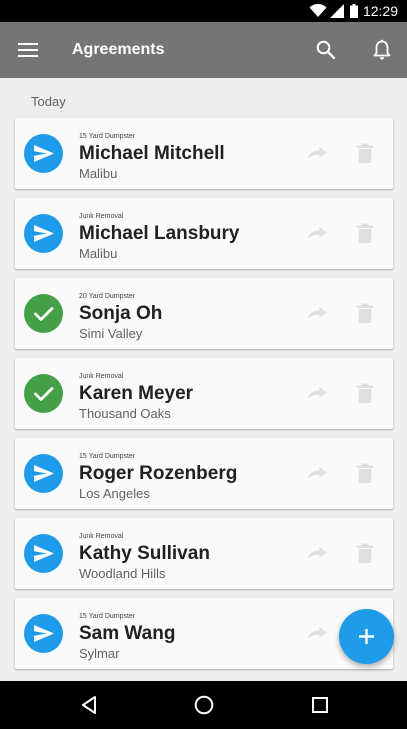 This screenshot has height=729, width=407. Describe the element at coordinates (354, 11) in the screenshot. I see `battery-icon` at that location.